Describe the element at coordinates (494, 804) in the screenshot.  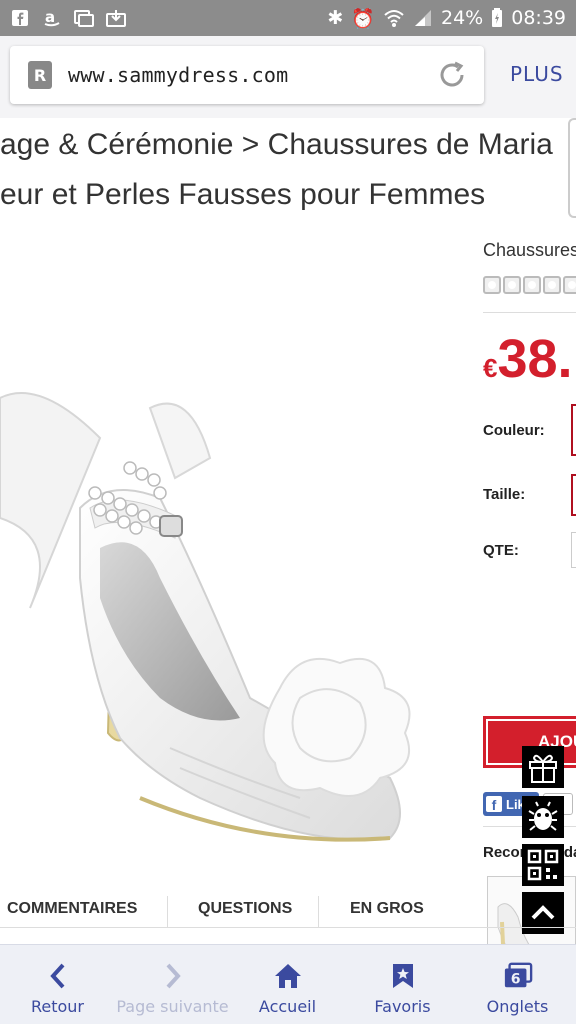
I see `facebook-icon: f` at that location.